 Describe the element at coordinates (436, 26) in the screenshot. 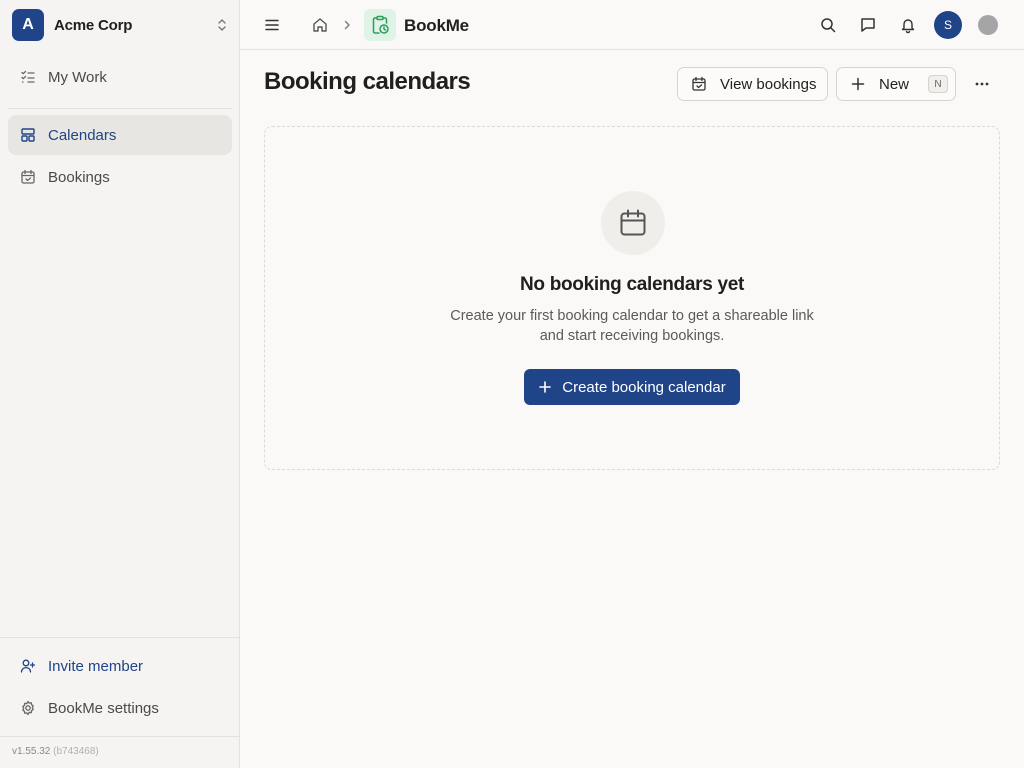

I see `app-name: BookMe` at that location.